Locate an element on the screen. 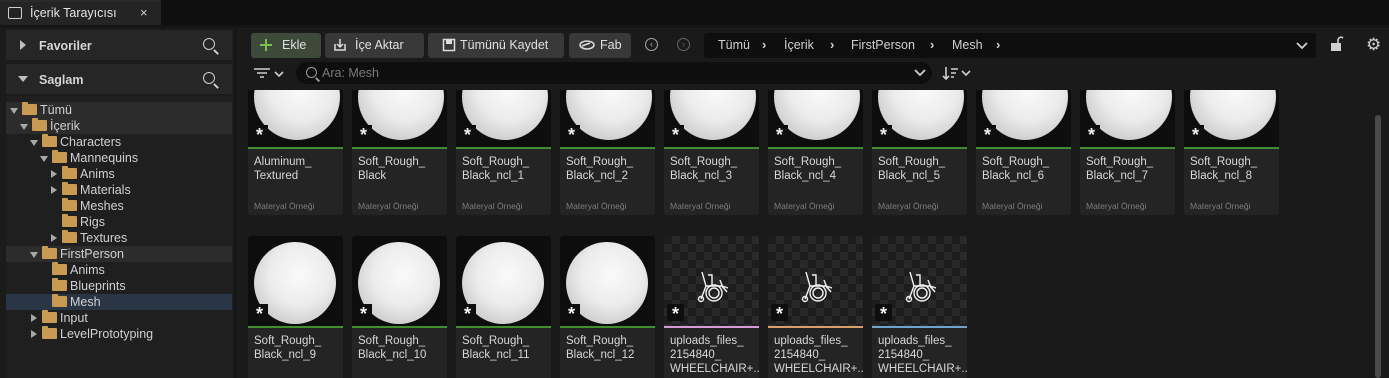 This screenshot has width=1389, height=378. search-input is located at coordinates (612, 73).